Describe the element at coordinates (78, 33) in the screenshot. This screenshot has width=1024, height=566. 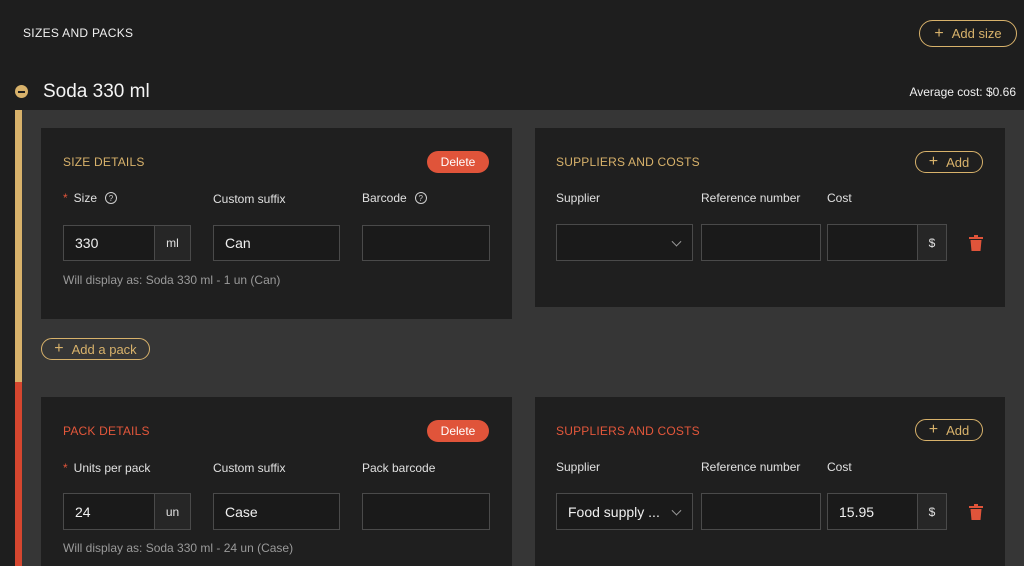
I see `section-title: SIZES AND PACKS` at that location.